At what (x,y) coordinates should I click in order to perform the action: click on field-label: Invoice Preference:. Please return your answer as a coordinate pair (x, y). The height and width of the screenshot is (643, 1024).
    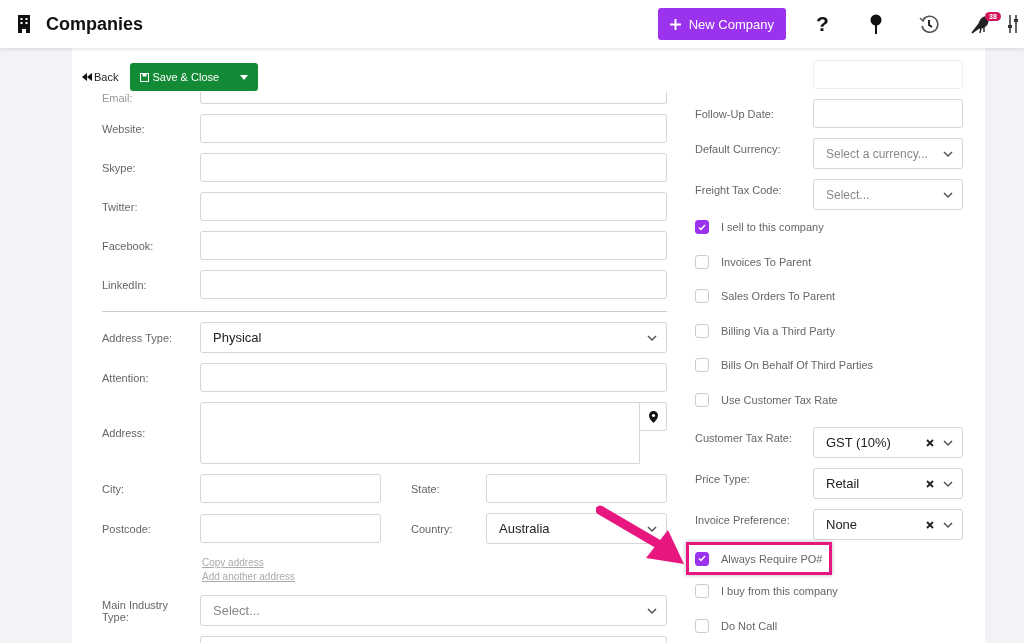
    Looking at the image, I should click on (743, 519).